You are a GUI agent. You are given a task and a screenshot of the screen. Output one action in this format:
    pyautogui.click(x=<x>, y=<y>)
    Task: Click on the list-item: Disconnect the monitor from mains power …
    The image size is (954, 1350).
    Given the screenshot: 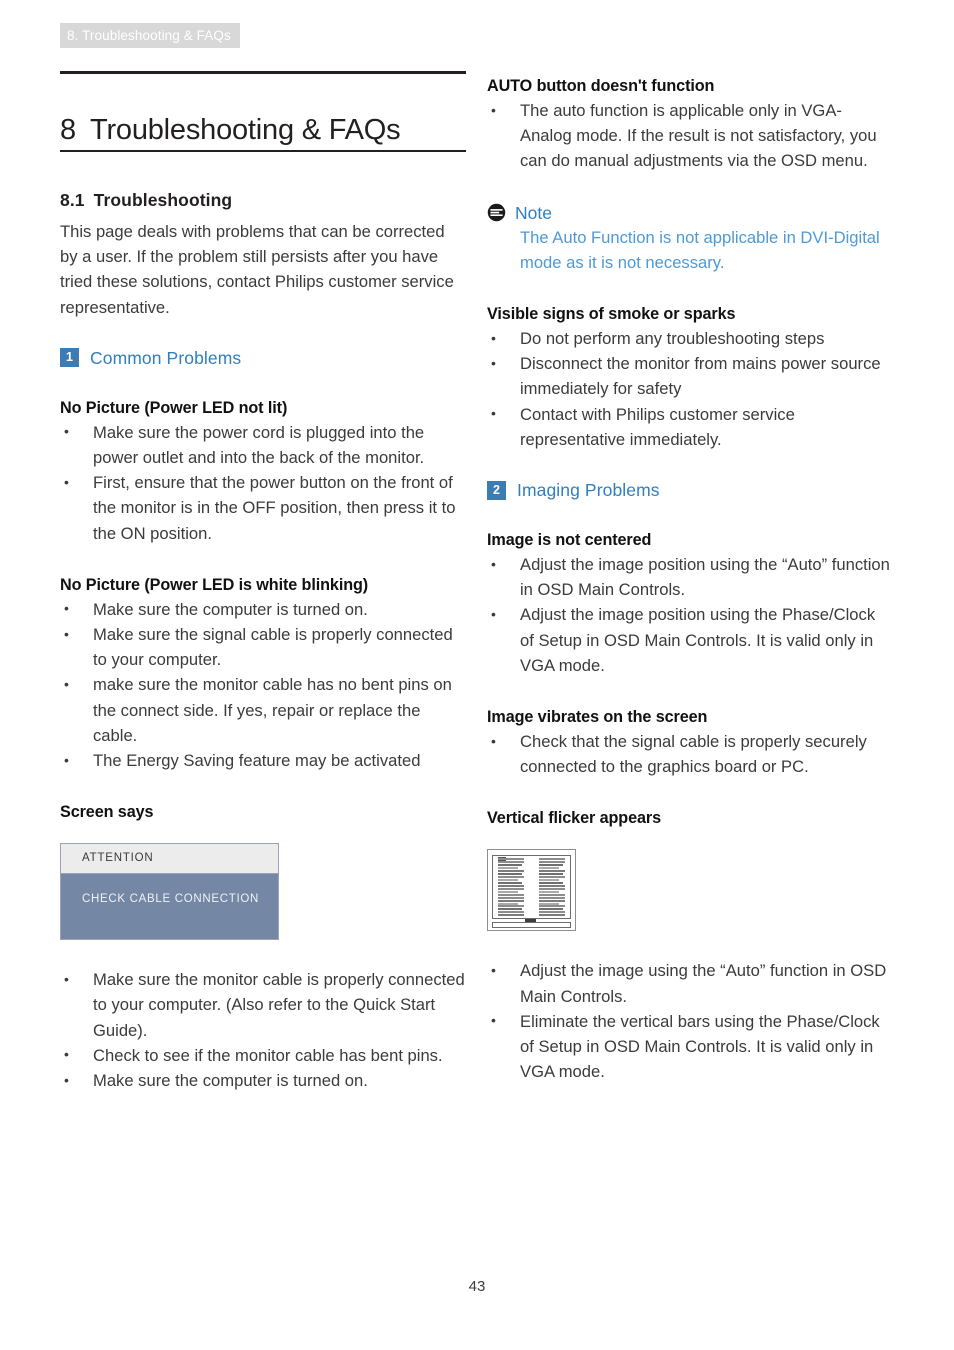 What is the action you would take?
    pyautogui.click(x=690, y=376)
    